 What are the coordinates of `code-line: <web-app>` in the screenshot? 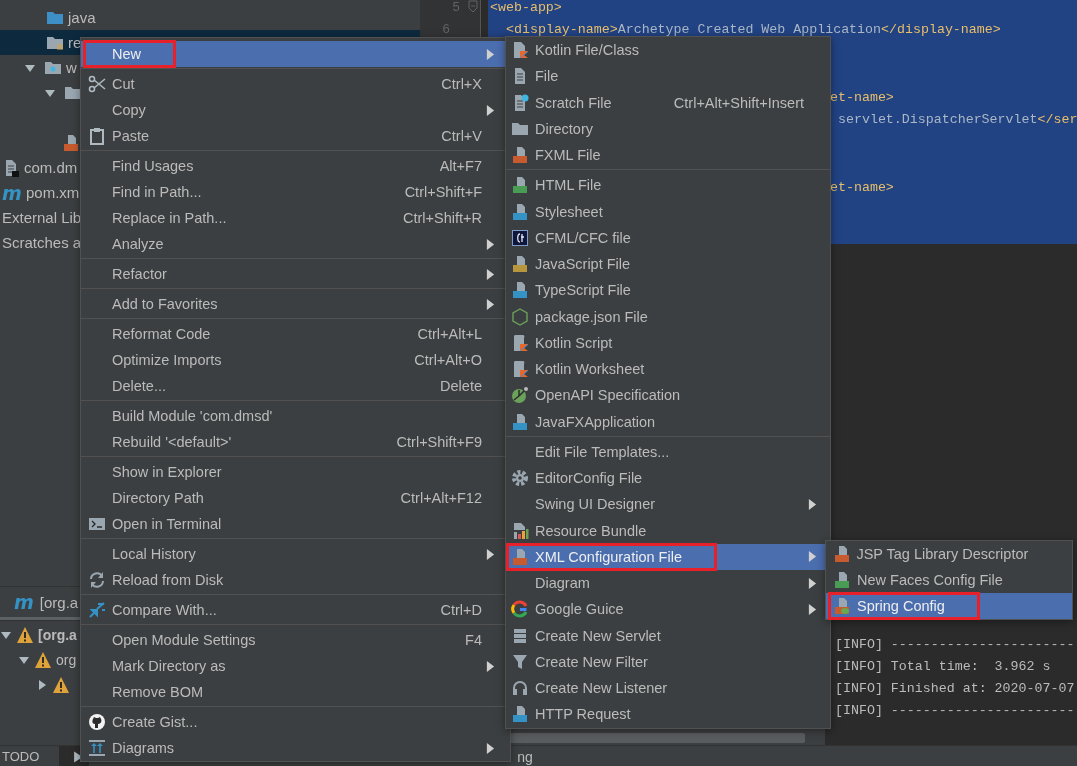 It's located at (526, 7).